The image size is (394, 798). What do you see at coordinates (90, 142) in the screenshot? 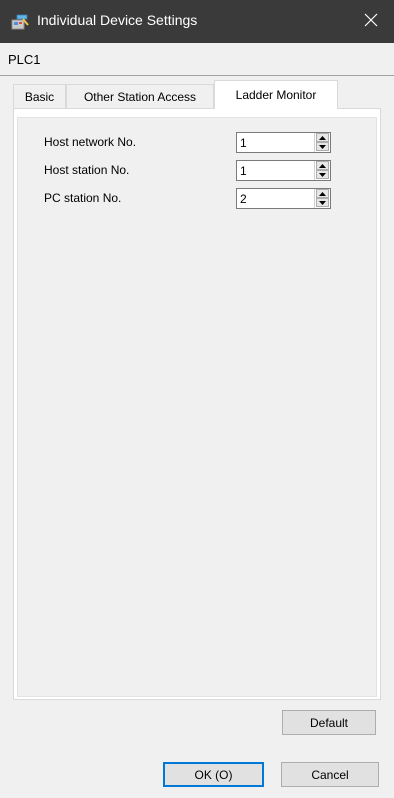
I see `host-network-label: Host network No.` at bounding box center [90, 142].